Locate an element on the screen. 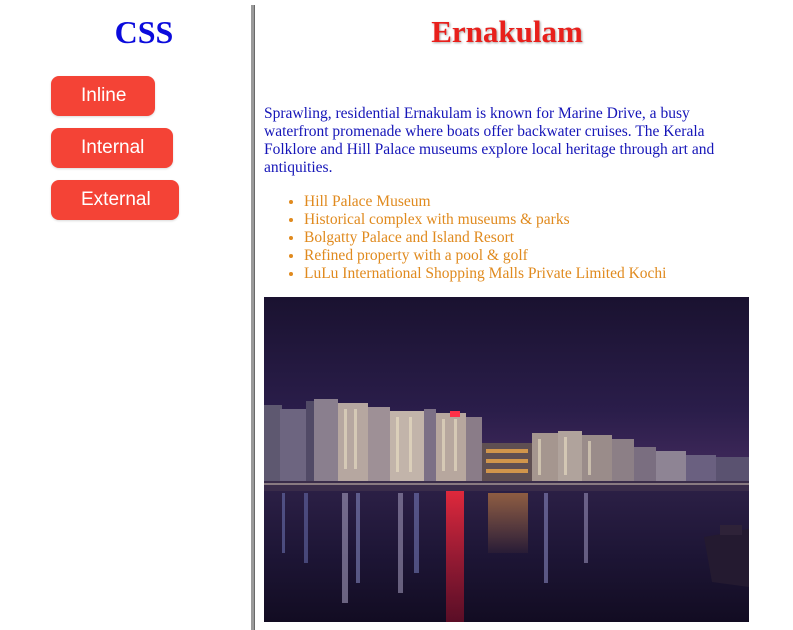  sidebar-title: CSS is located at coordinates (144, 32).